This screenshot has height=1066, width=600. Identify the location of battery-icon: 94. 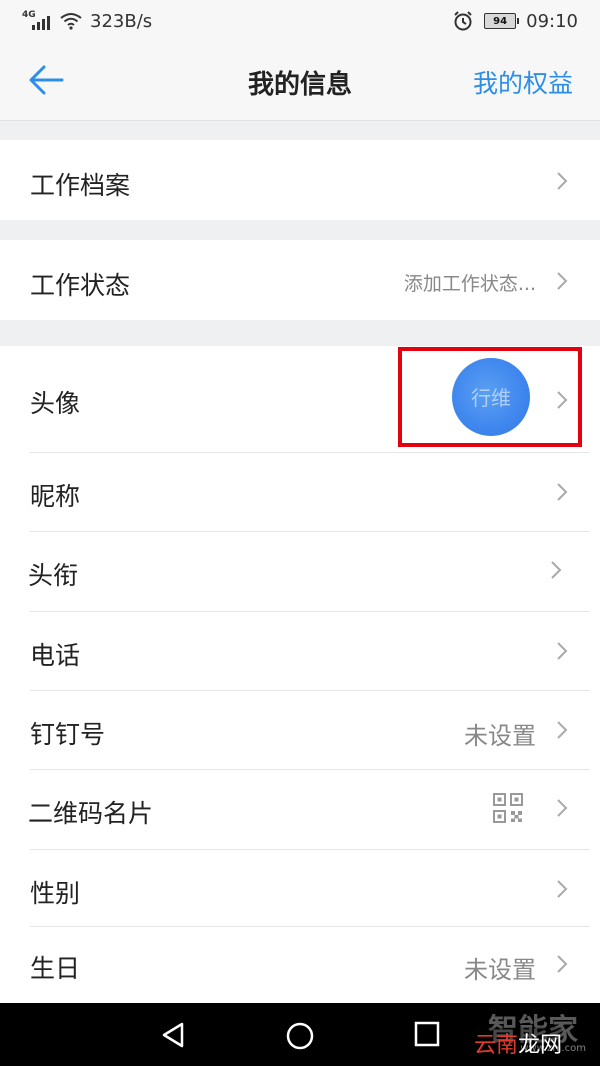
(502, 21).